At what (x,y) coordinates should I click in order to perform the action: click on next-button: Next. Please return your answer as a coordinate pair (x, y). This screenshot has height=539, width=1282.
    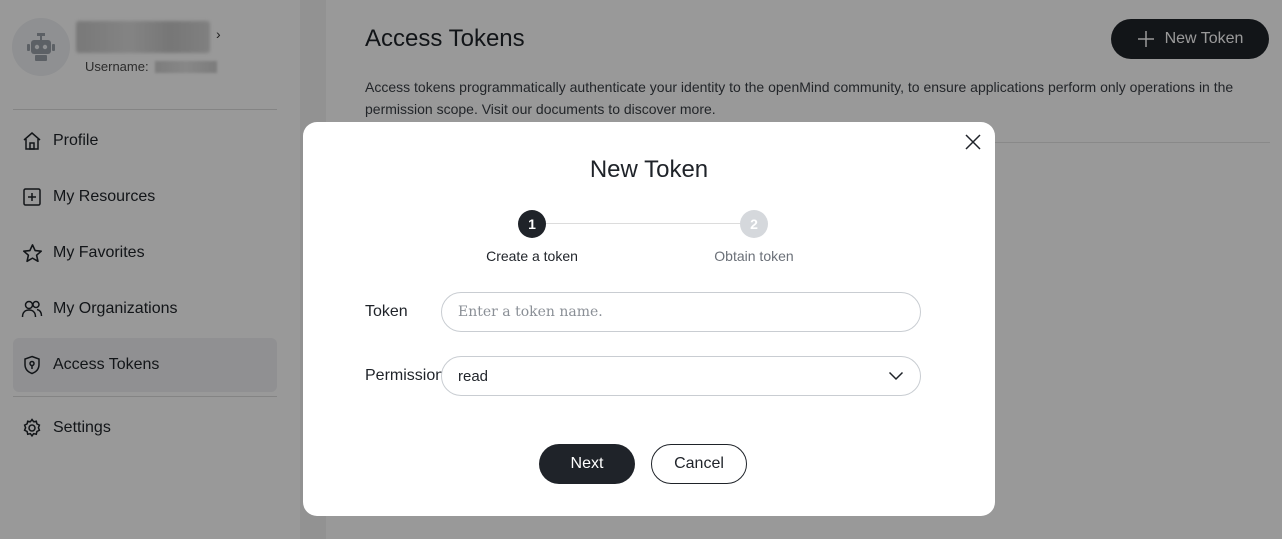
    Looking at the image, I should click on (587, 464).